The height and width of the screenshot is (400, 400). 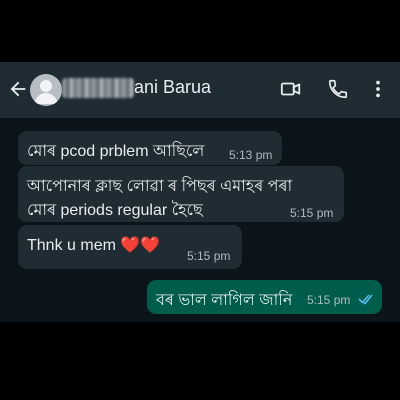 What do you see at coordinates (46, 90) in the screenshot?
I see `avatar` at bounding box center [46, 90].